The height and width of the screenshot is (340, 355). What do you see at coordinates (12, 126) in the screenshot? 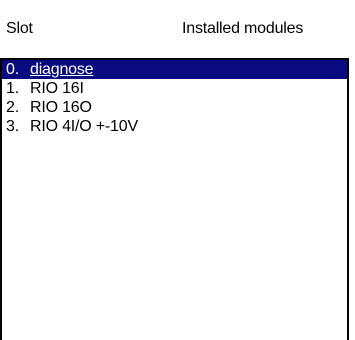
I see `slot-number: 3.` at bounding box center [12, 126].